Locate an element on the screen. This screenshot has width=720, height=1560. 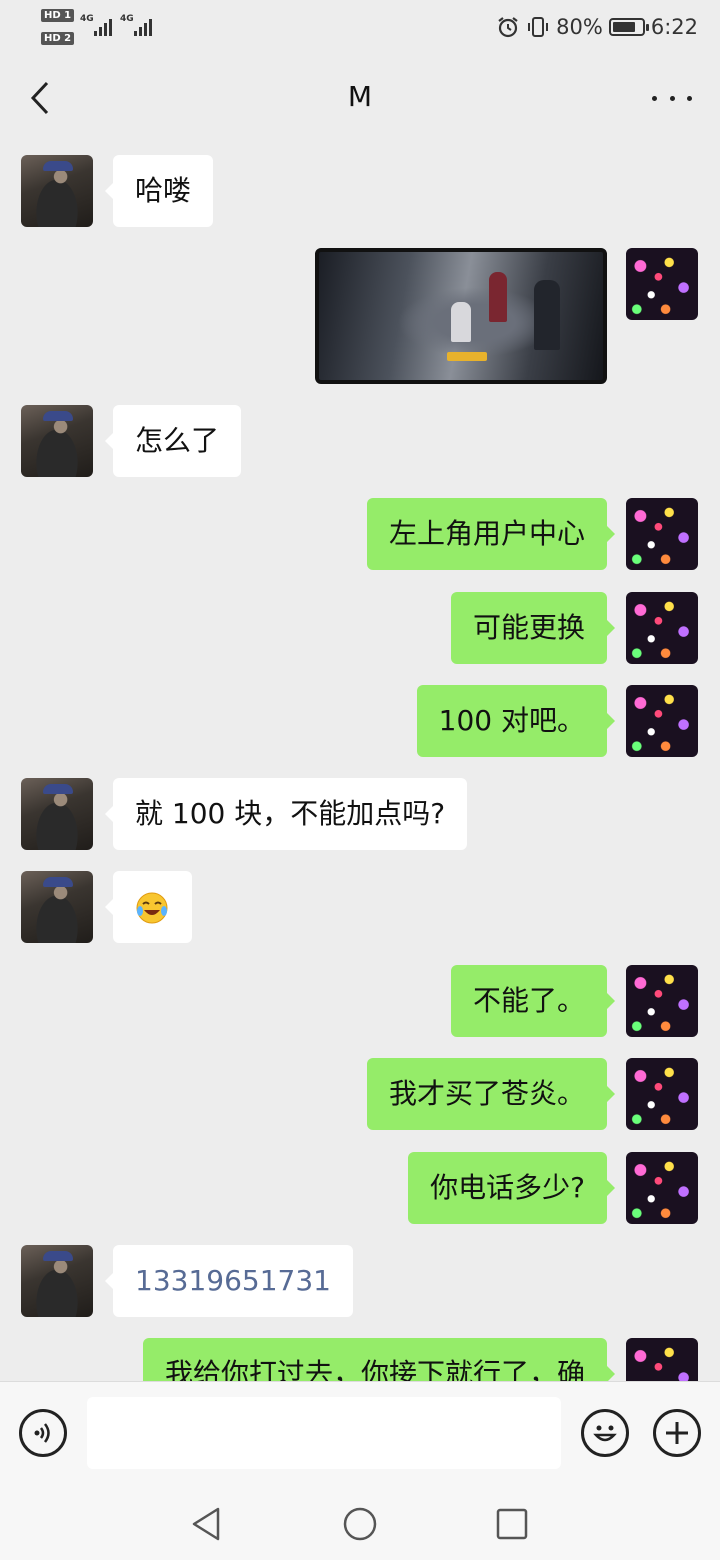
message-bubble-sent: 你电话多少? is located at coordinates (511, 1188).